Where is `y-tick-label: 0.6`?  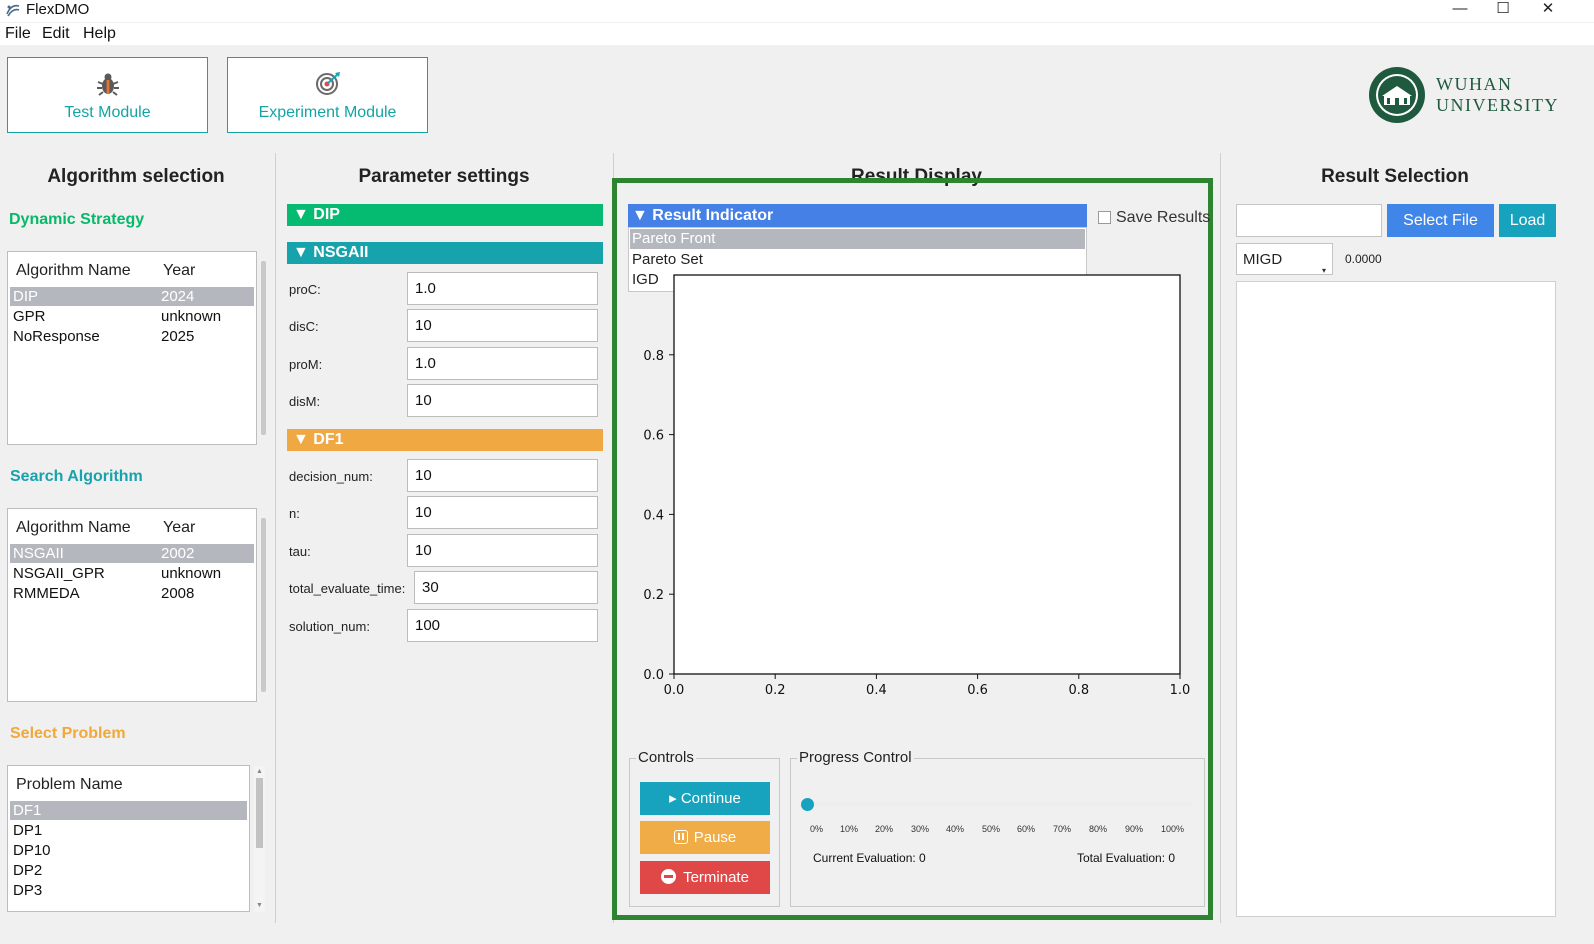 y-tick-label: 0.6 is located at coordinates (653, 436).